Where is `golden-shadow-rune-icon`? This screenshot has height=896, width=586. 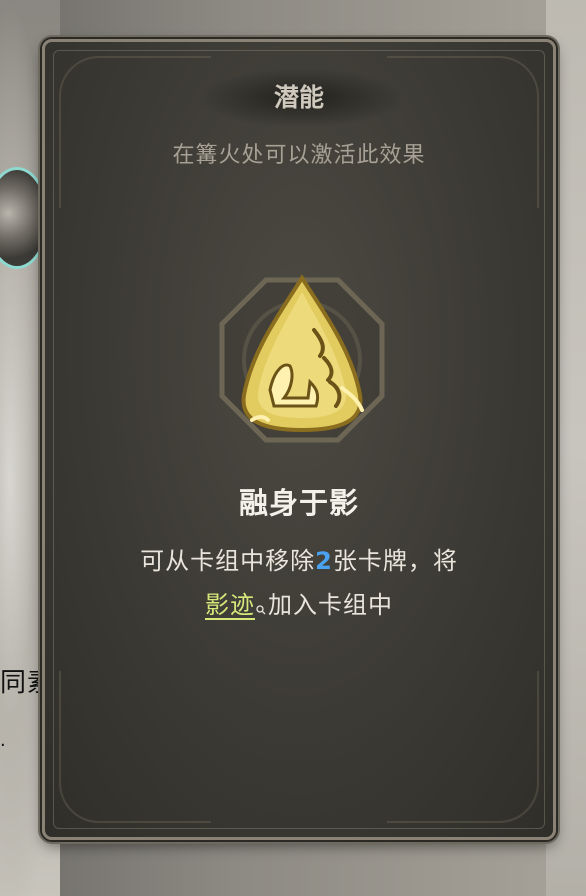
golden-shadow-rune-icon is located at coordinates (302, 360).